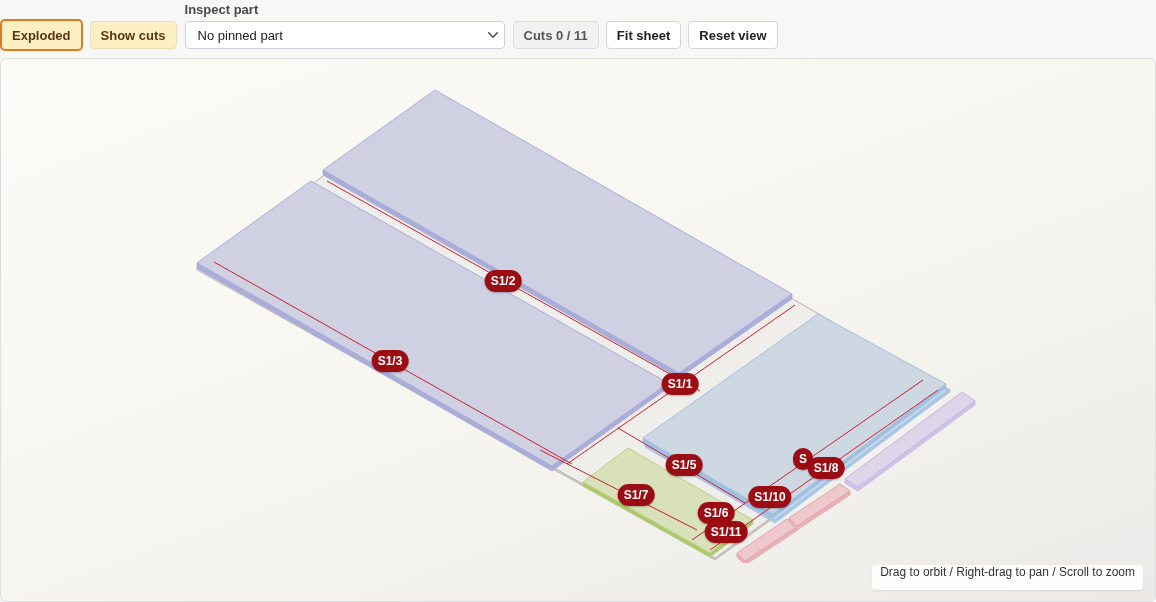 The image size is (1156, 602). Describe the element at coordinates (492, 35) in the screenshot. I see `chevron-down-icon` at that location.